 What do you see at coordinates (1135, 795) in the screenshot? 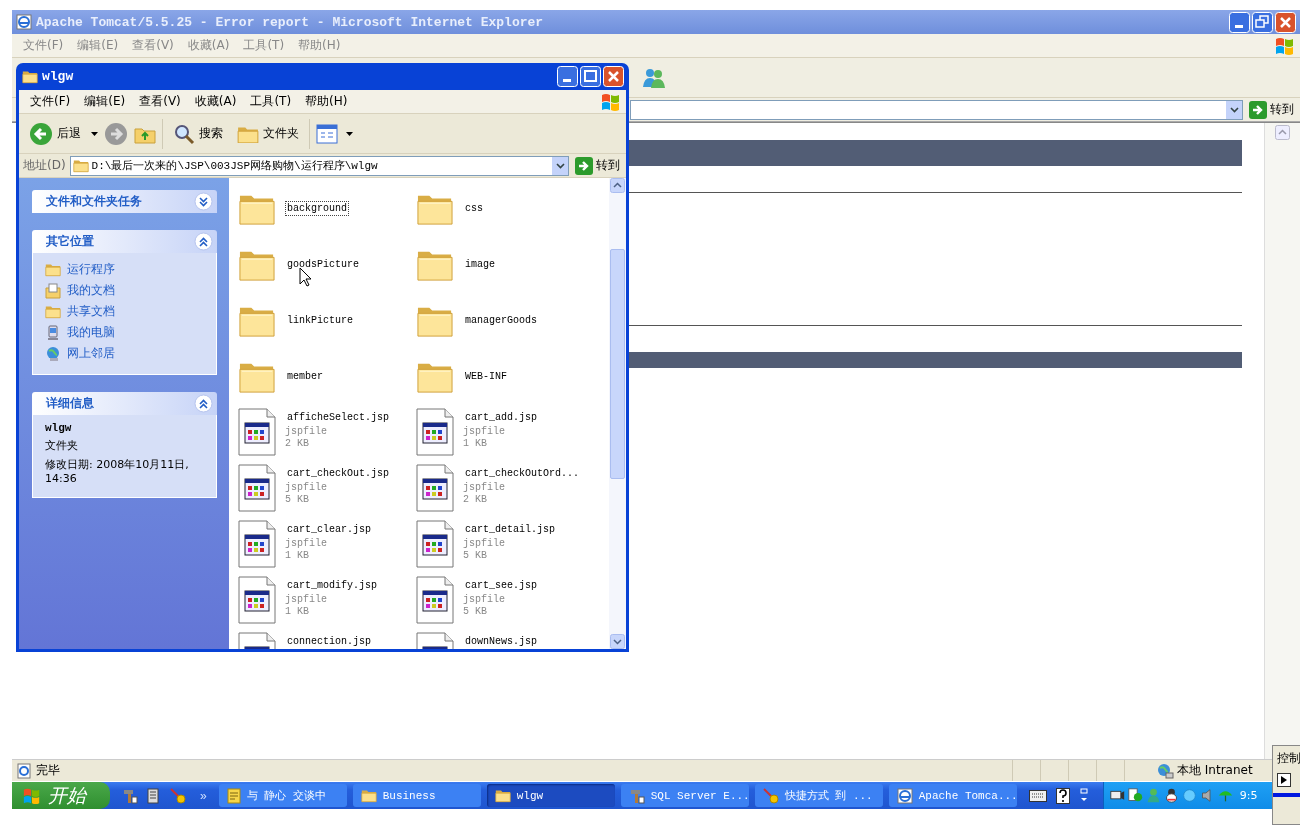
I see `media-icon` at bounding box center [1135, 795].